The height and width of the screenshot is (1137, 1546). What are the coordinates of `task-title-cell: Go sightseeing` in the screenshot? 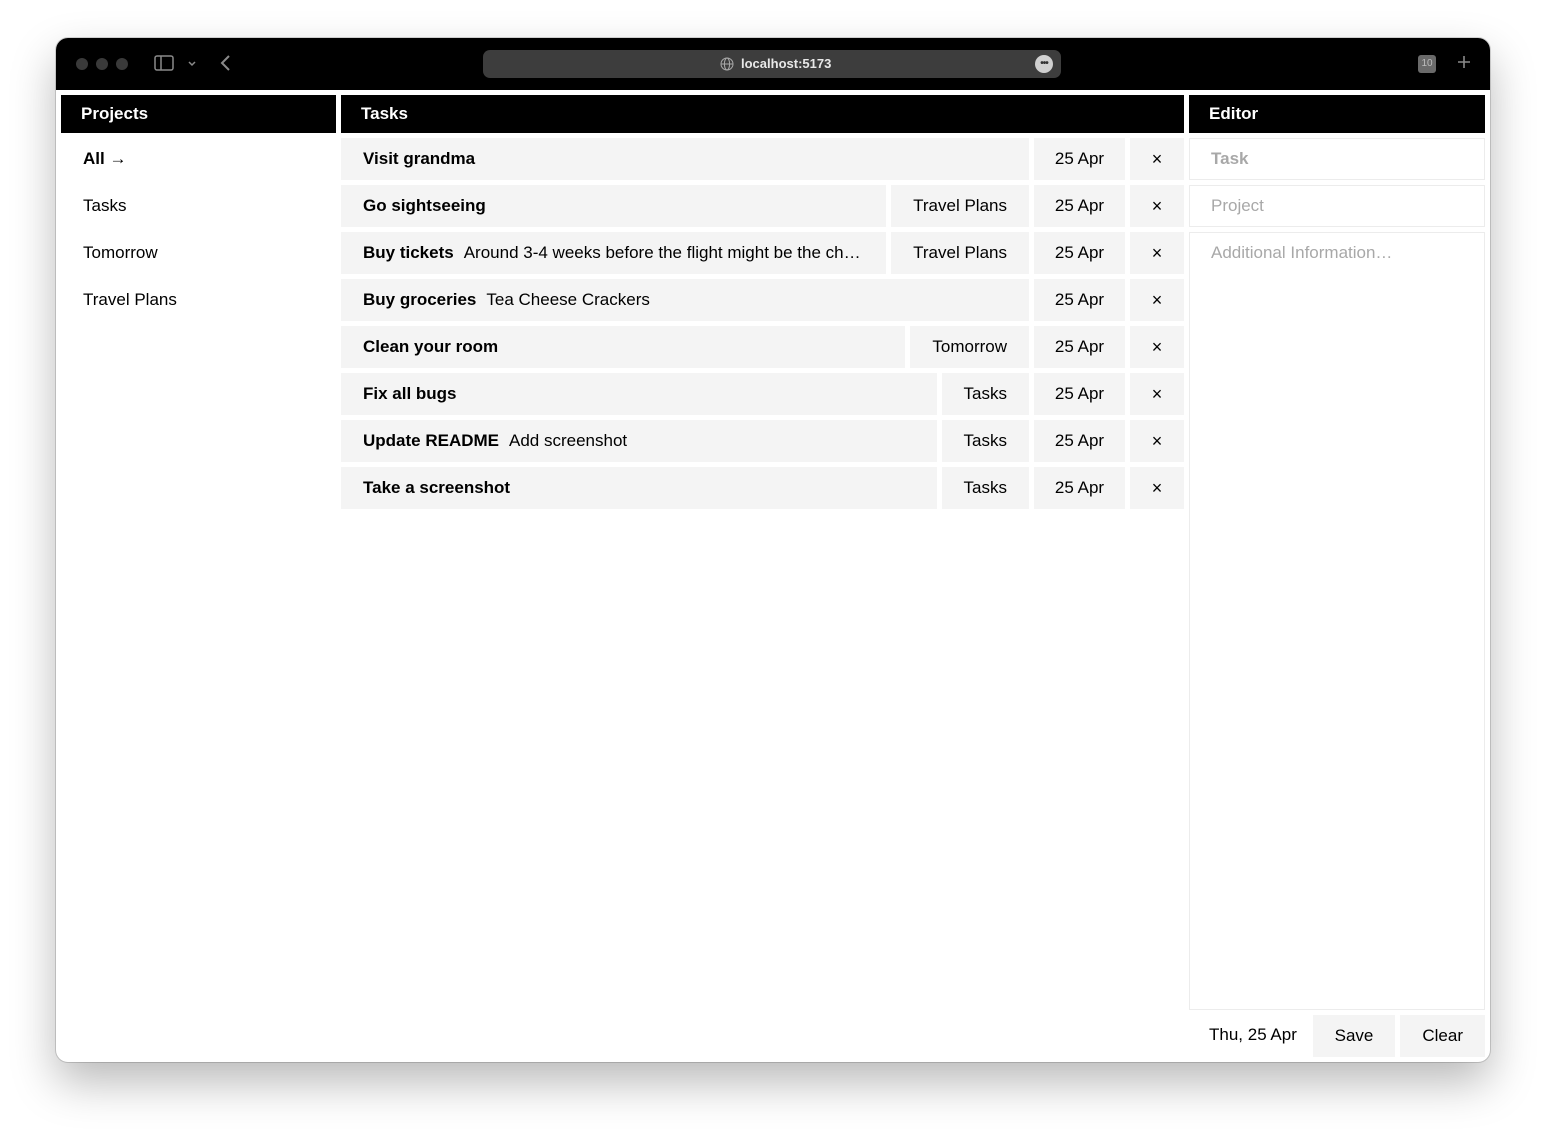 It's located at (614, 206).